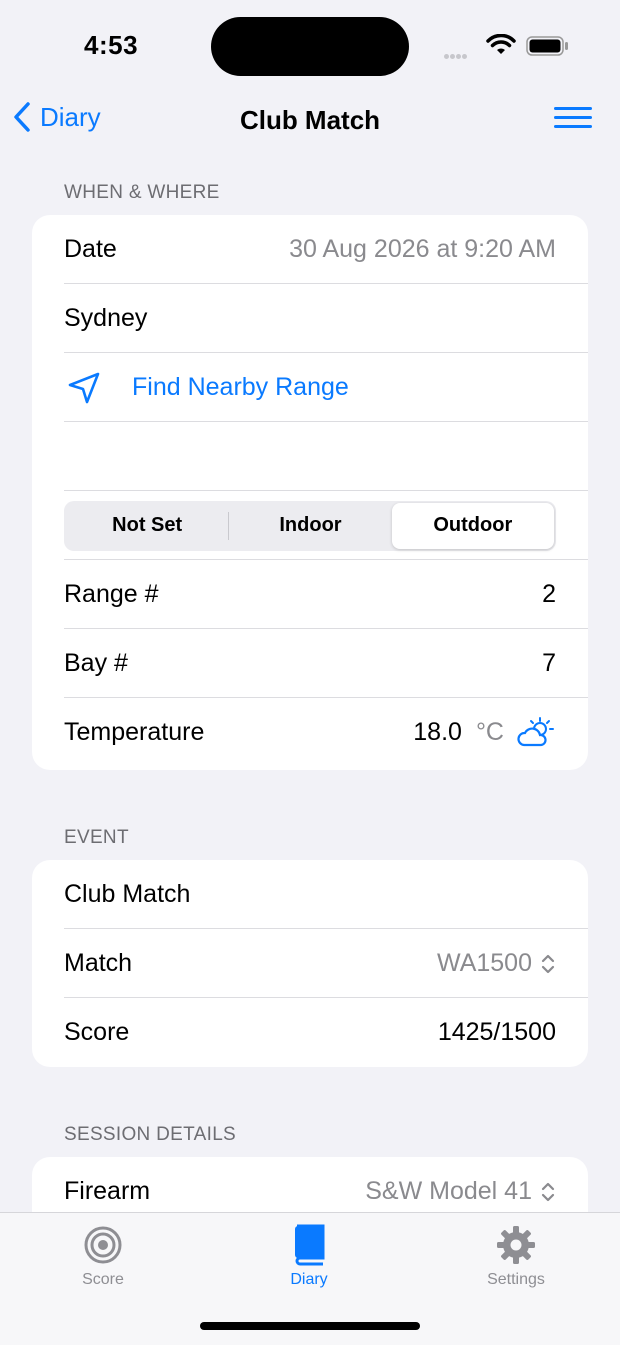  I want to click on section-header-when-where: WHEN & WHERE, so click(142, 192).